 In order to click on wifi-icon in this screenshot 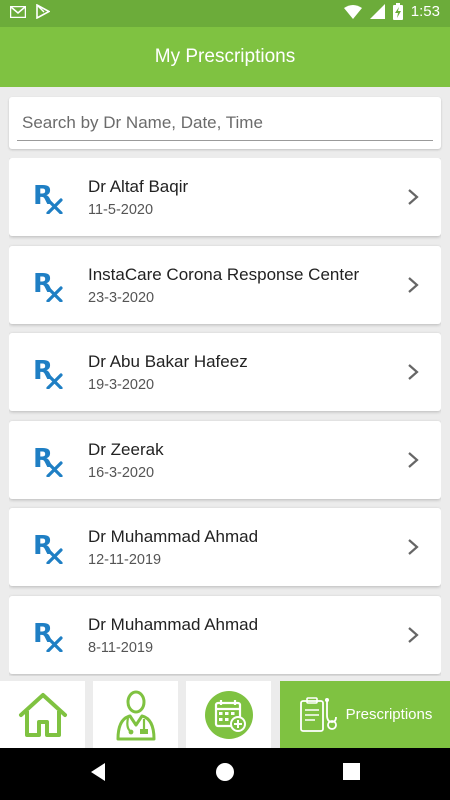, I will do `click(352, 11)`.